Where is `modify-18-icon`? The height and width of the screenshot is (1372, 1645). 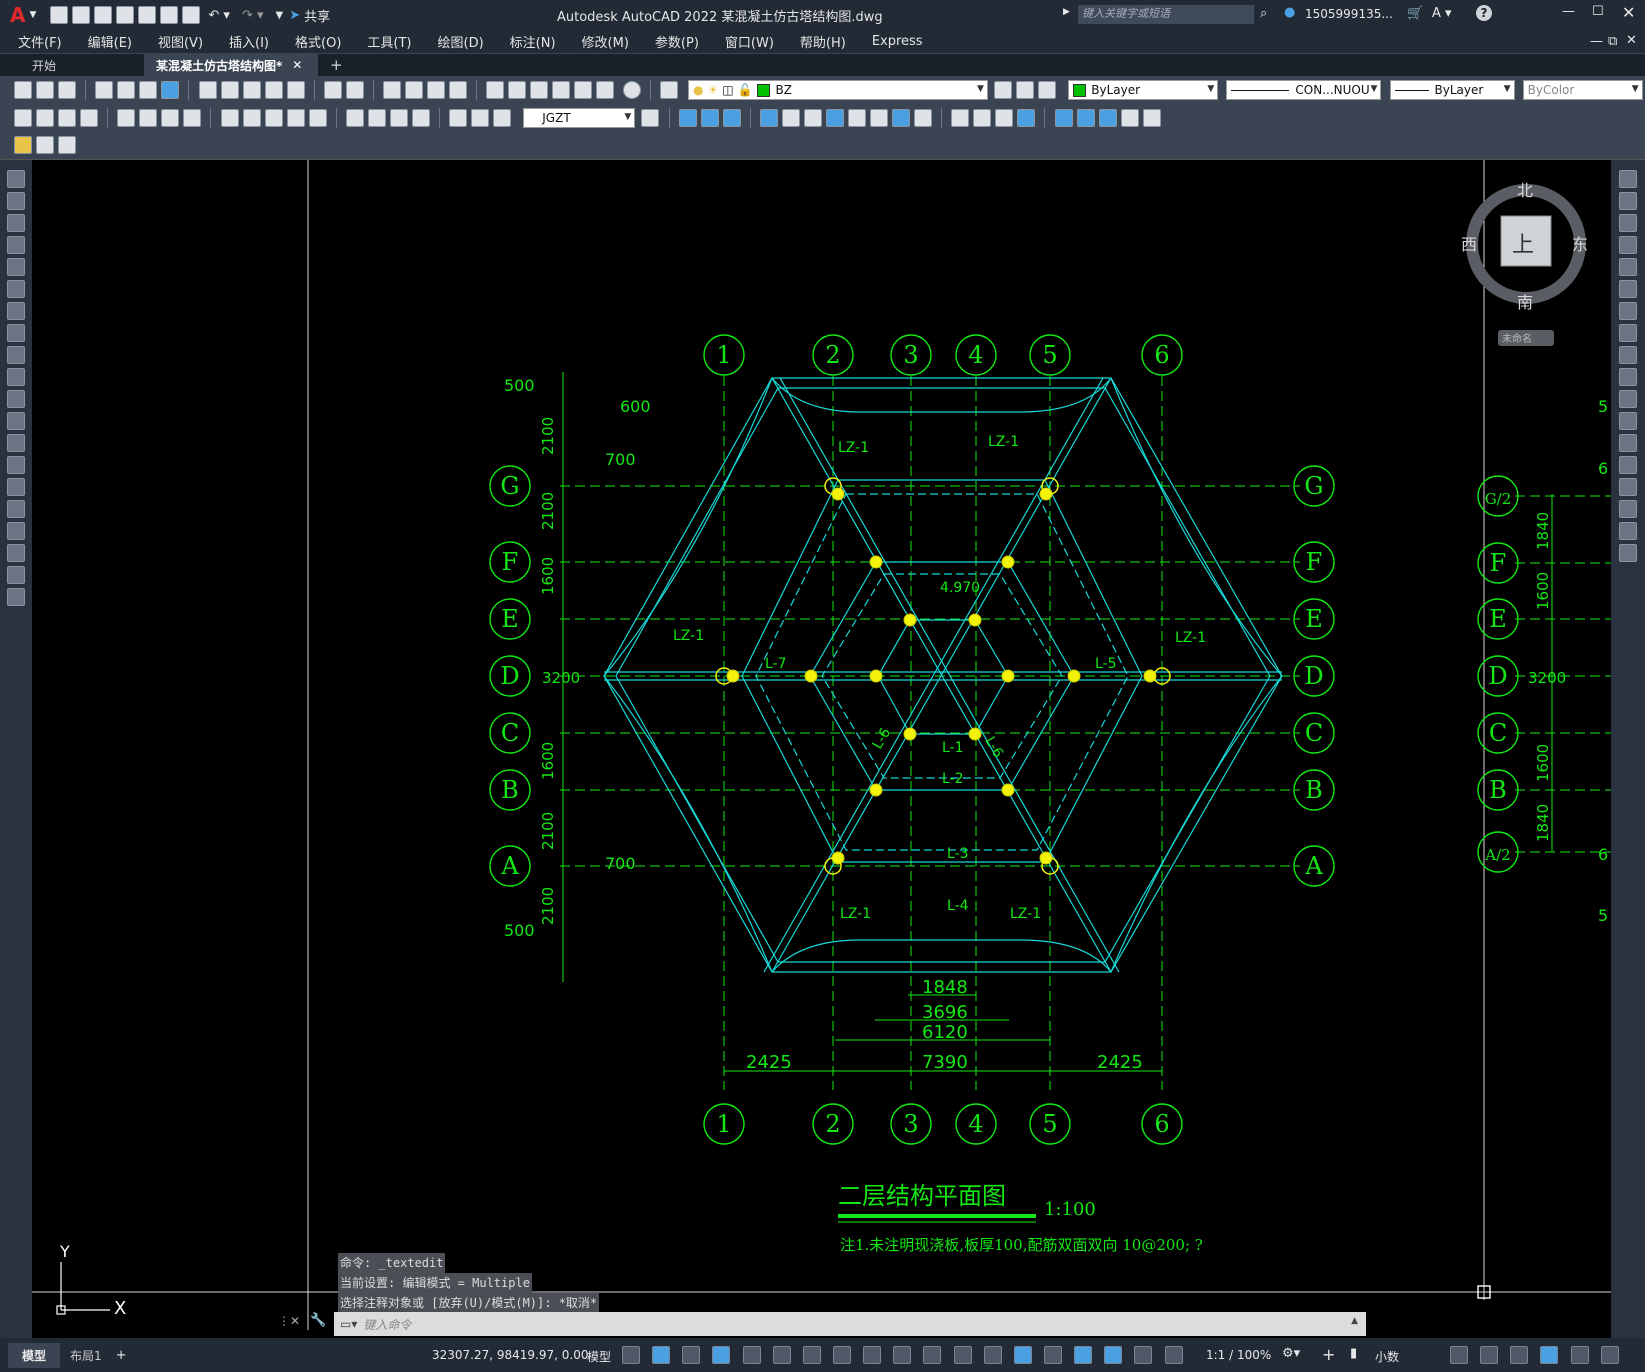 modify-18-icon is located at coordinates (1107, 118).